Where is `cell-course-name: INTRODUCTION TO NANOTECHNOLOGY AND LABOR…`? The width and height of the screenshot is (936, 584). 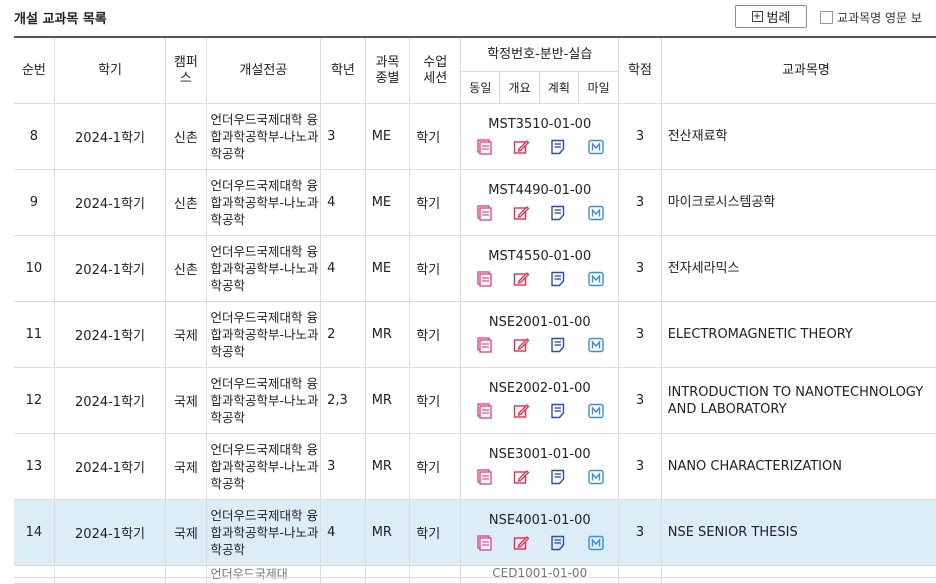
cell-course-name: INTRODUCTION TO NANOTECHNOLOGY AND LABOR… is located at coordinates (798, 400).